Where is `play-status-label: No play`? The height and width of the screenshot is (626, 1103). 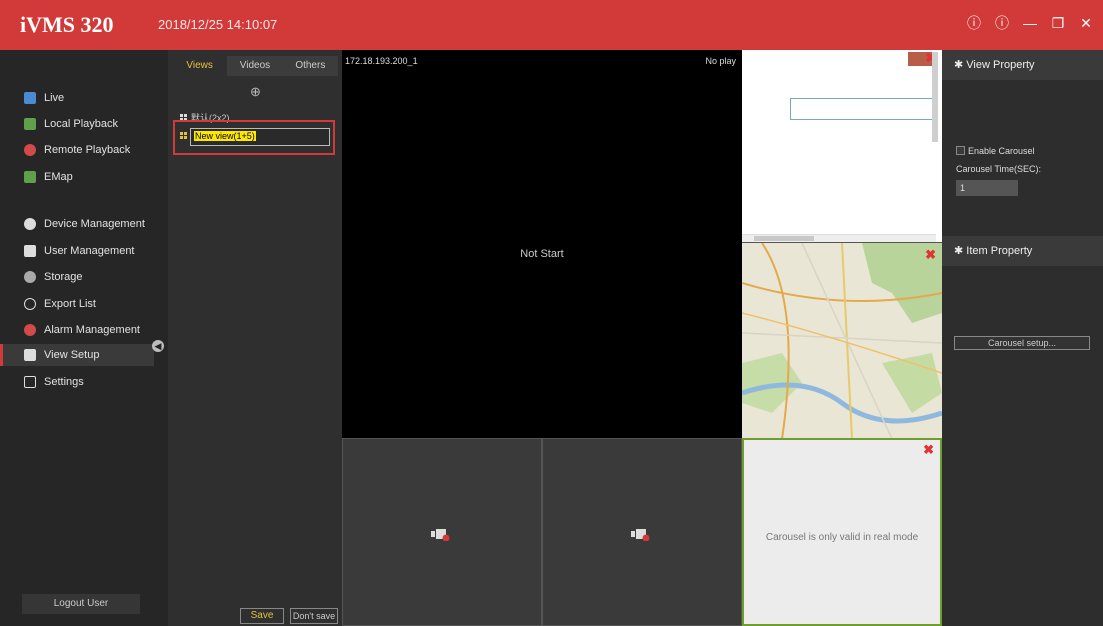 play-status-label: No play is located at coordinates (720, 61).